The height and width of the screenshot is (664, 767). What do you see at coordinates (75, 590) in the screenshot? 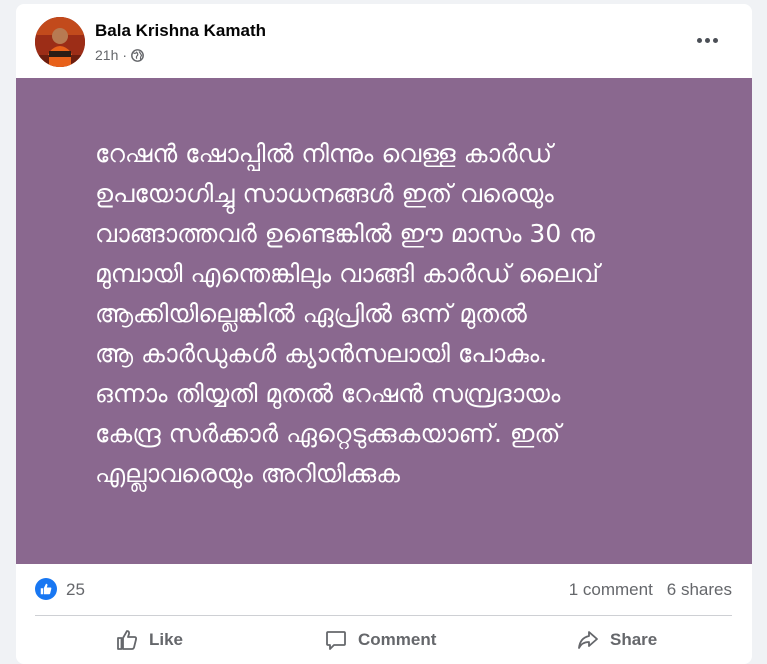
I see `reaction-count: 25` at bounding box center [75, 590].